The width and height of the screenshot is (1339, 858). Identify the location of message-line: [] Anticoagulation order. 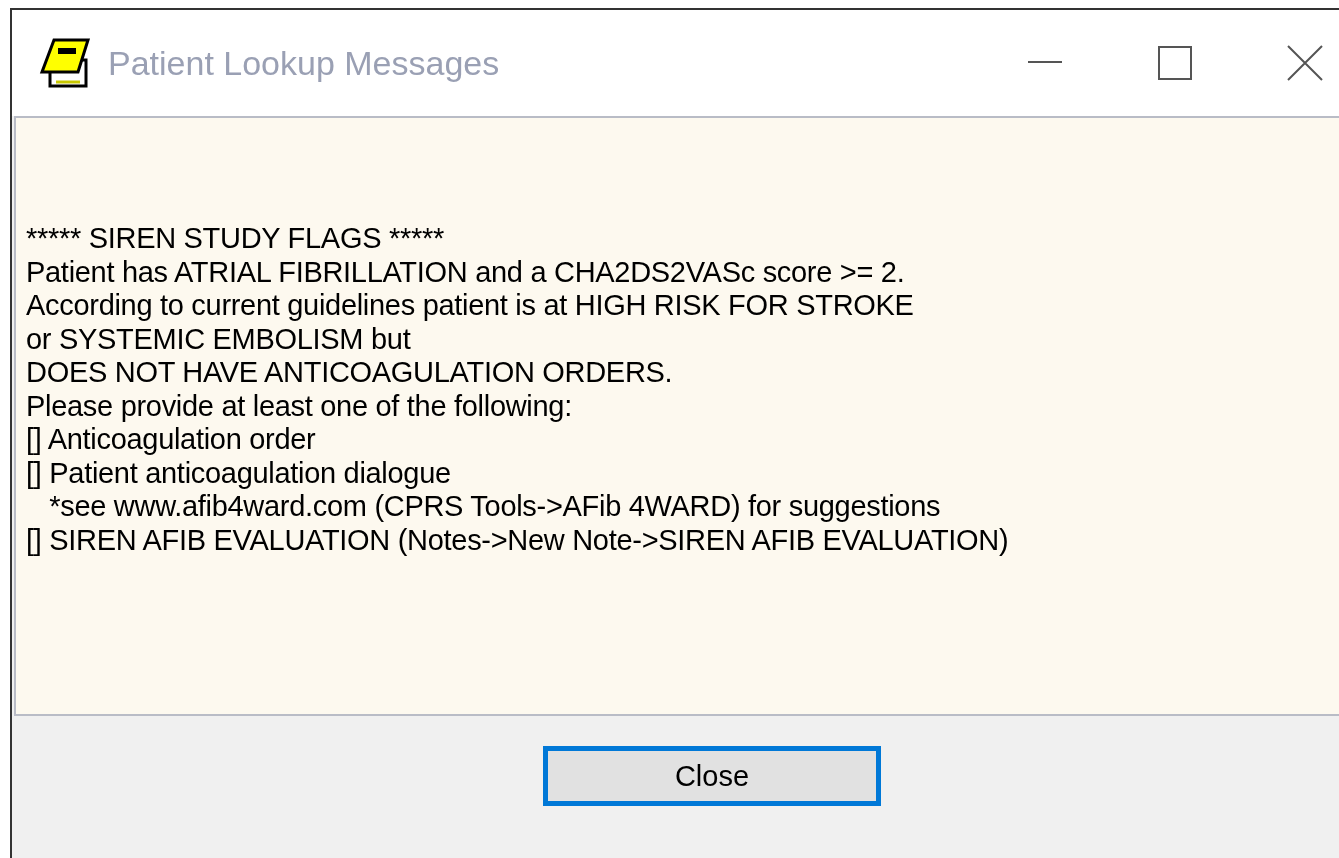
(171, 440).